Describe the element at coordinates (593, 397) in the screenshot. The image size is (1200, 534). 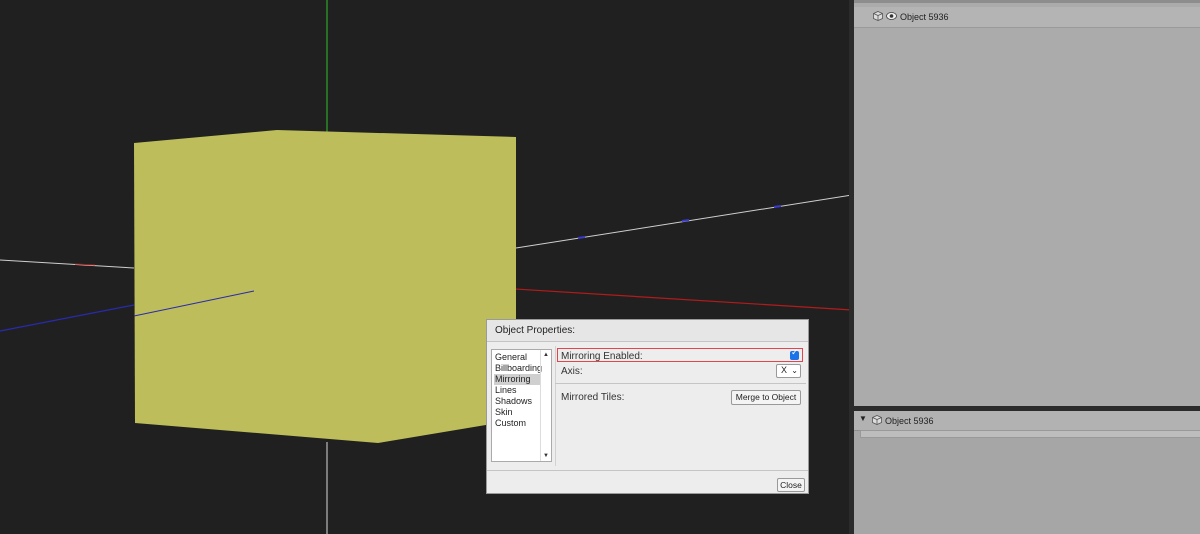
I see `mirrored-tiles-label: Mirrored Tiles:` at that location.